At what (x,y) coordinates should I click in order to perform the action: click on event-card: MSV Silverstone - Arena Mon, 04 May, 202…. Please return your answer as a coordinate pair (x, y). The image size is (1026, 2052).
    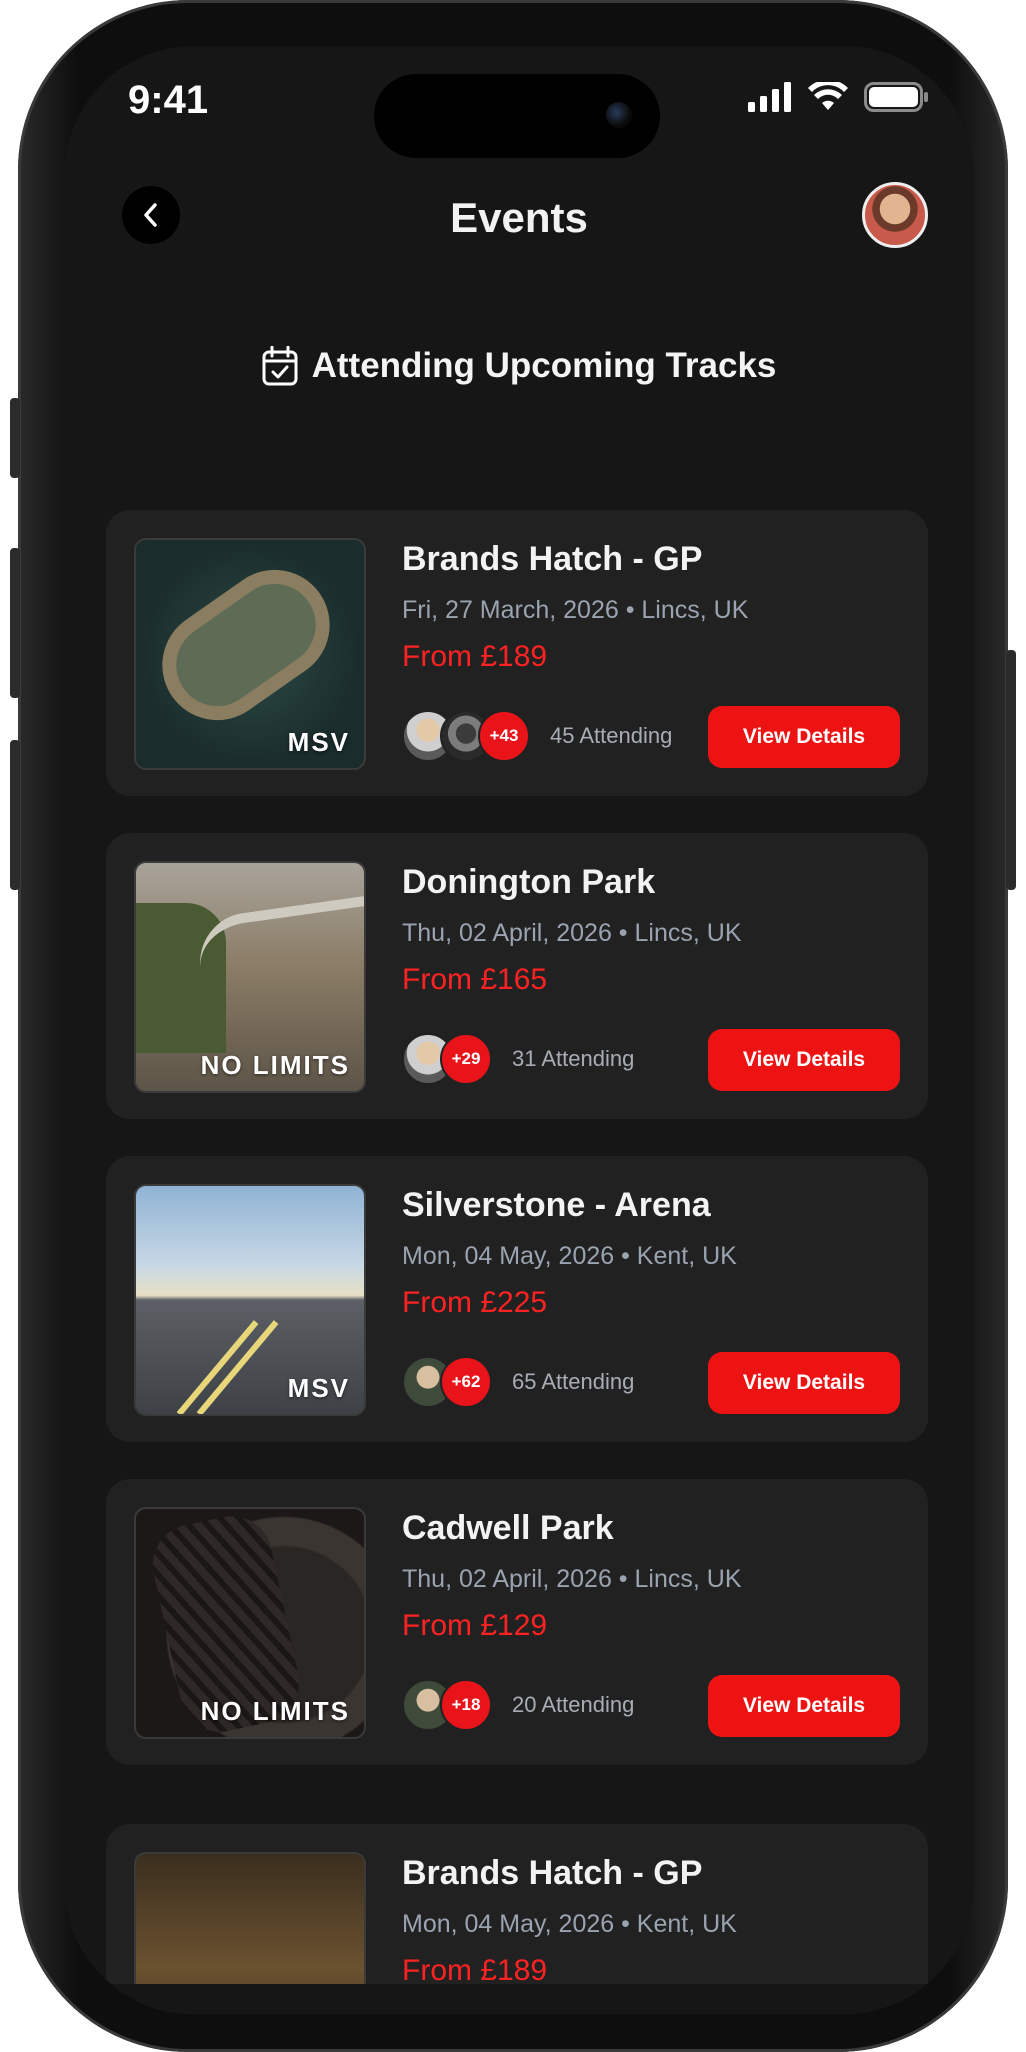
    Looking at the image, I should click on (517, 1299).